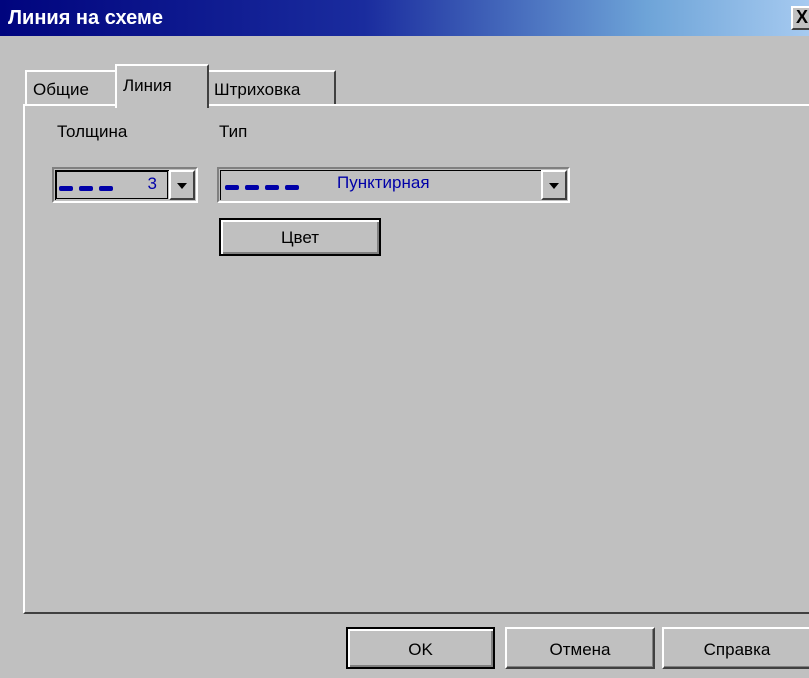  I want to click on type-combobox: Пунктирная, so click(393, 185).